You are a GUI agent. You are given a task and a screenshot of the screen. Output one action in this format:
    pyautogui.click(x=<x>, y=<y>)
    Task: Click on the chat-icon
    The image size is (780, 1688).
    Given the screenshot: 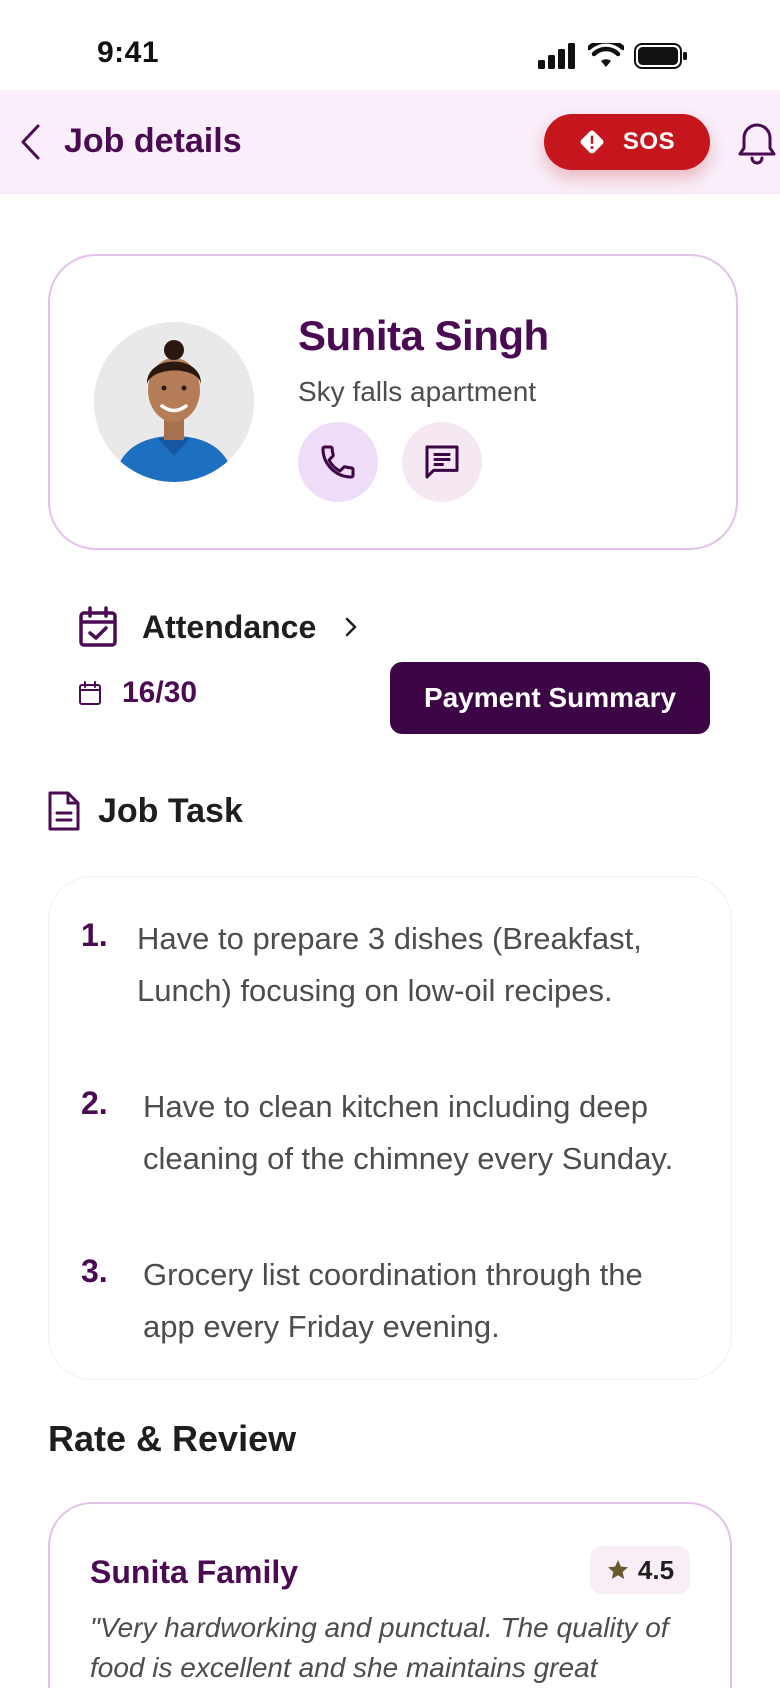 What is the action you would take?
    pyautogui.click(x=442, y=462)
    